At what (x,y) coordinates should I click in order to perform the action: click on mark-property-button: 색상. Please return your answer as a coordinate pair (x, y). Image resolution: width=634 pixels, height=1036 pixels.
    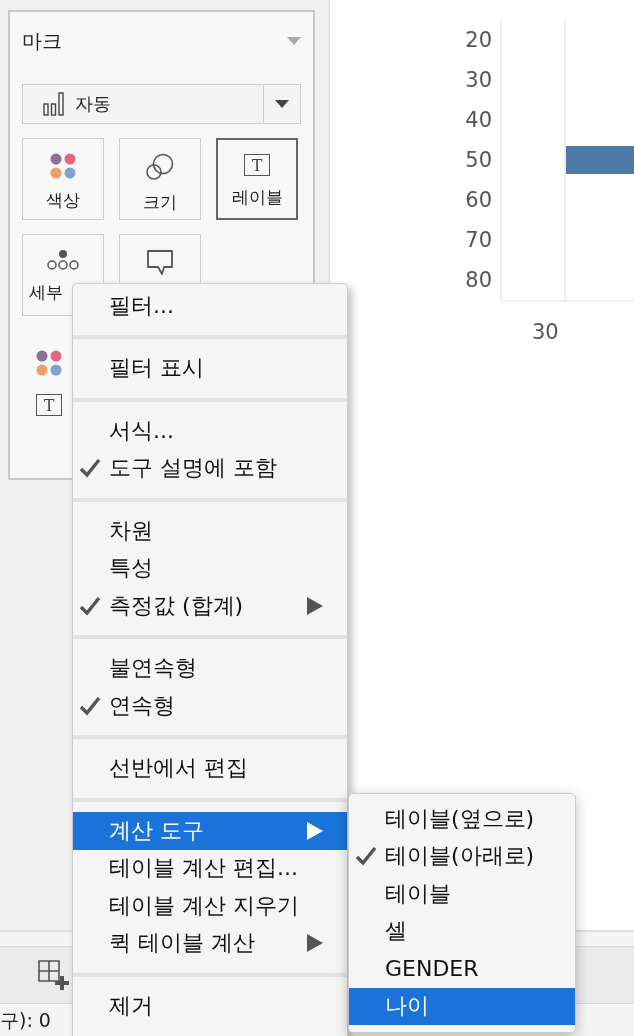
    Looking at the image, I should click on (63, 179).